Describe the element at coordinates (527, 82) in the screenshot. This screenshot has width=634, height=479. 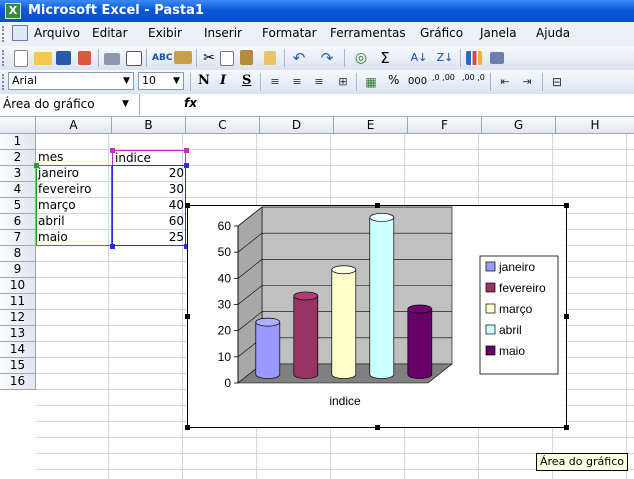
I see `increase-indent-icon: ⇥` at that location.